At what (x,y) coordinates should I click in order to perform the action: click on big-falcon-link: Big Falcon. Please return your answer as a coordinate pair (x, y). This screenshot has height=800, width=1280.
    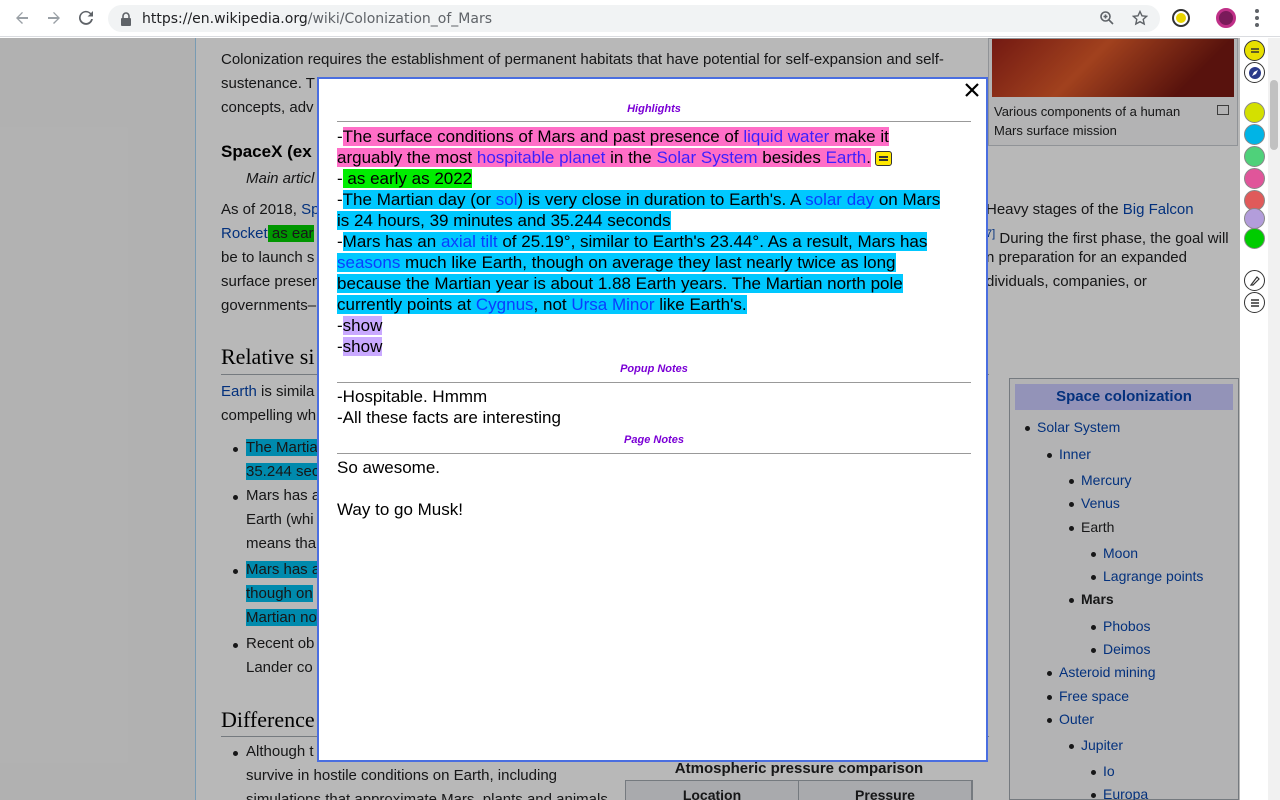
    Looking at the image, I should click on (1158, 209).